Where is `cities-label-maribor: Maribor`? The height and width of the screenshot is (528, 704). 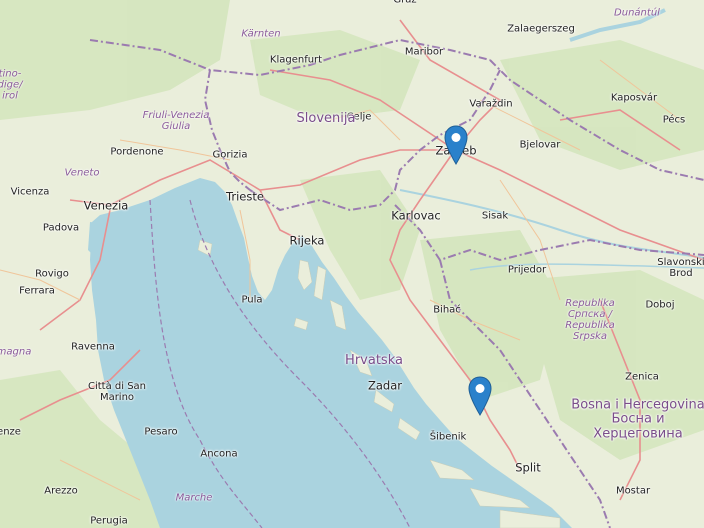
cities-label-maribor: Maribor is located at coordinates (424, 52).